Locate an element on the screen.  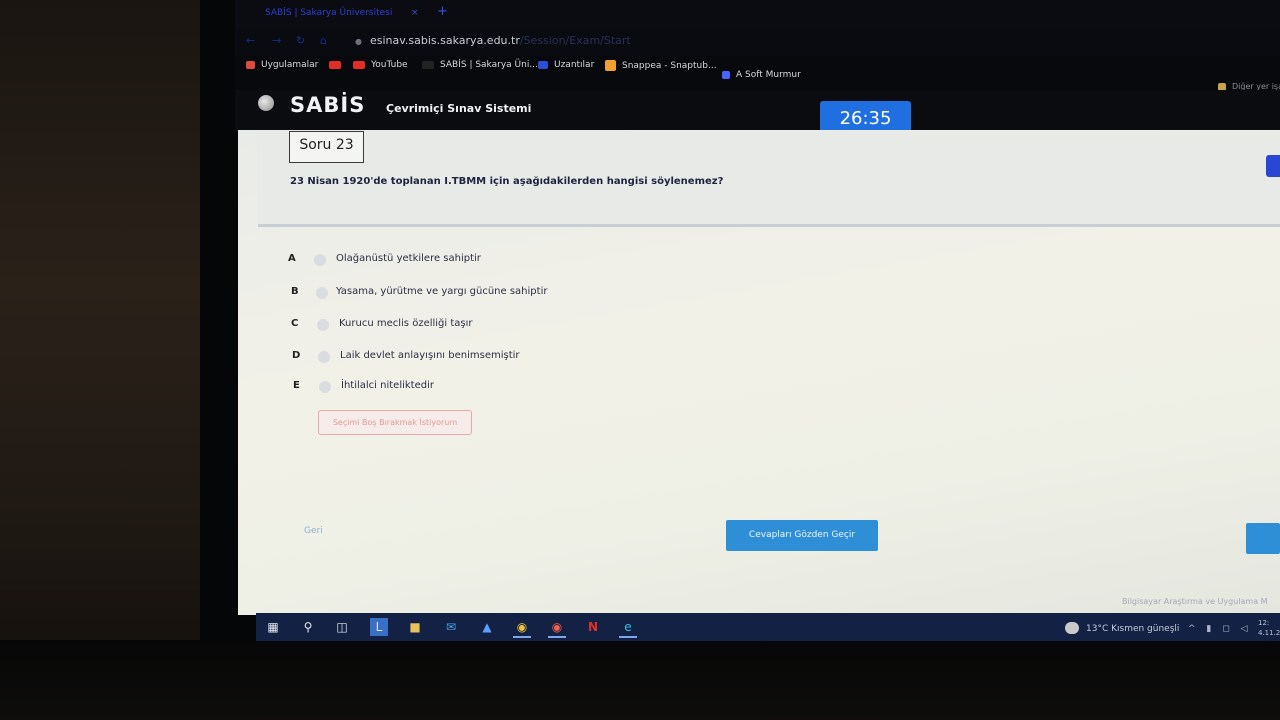
footer-text: Bilgisayar Araştırma ve Uygulama M is located at coordinates (1195, 601).